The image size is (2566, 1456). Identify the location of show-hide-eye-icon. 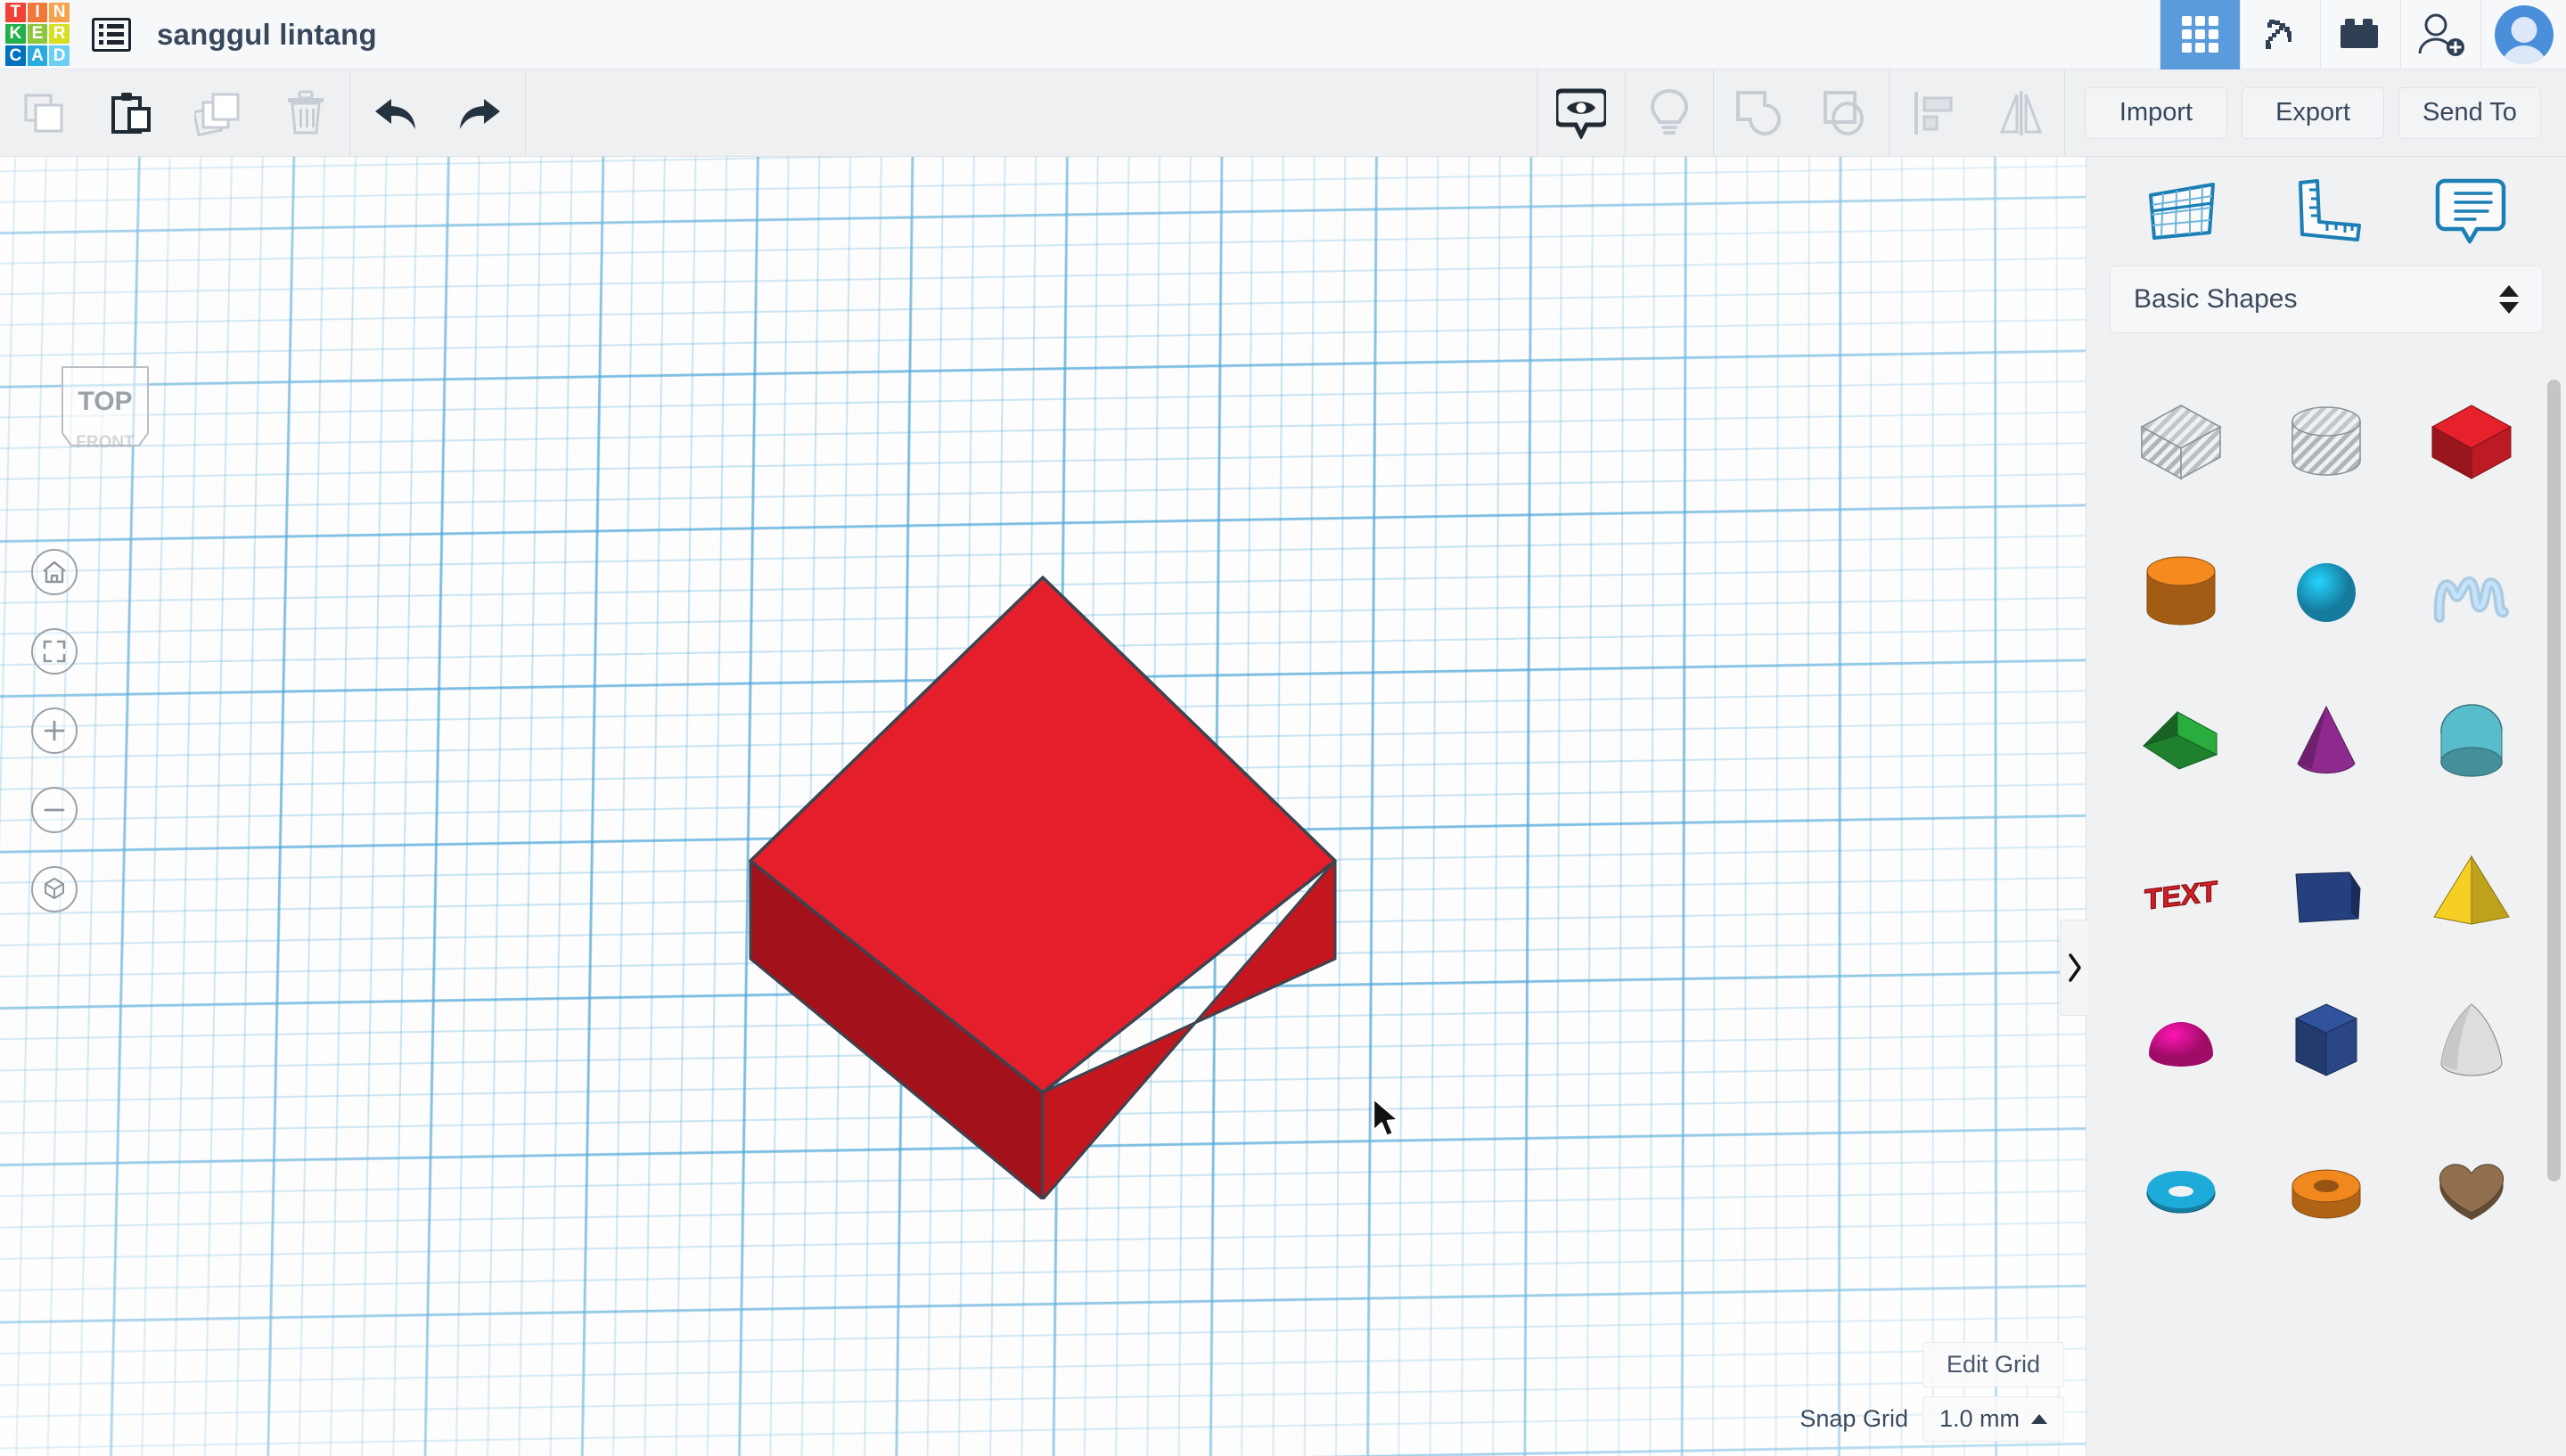
(1581, 114).